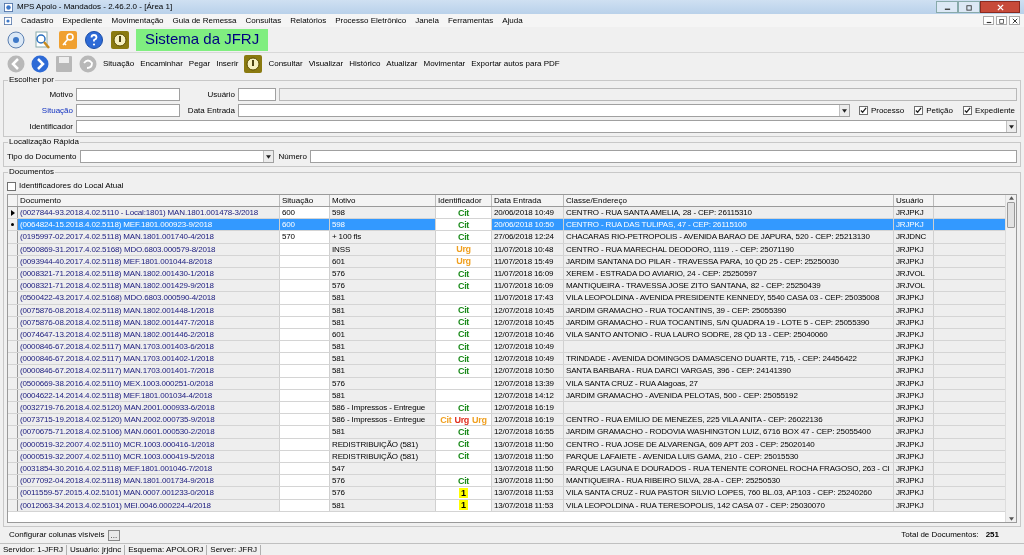 The image size is (1024, 555). I want to click on field-label: Usuário, so click(220, 94).